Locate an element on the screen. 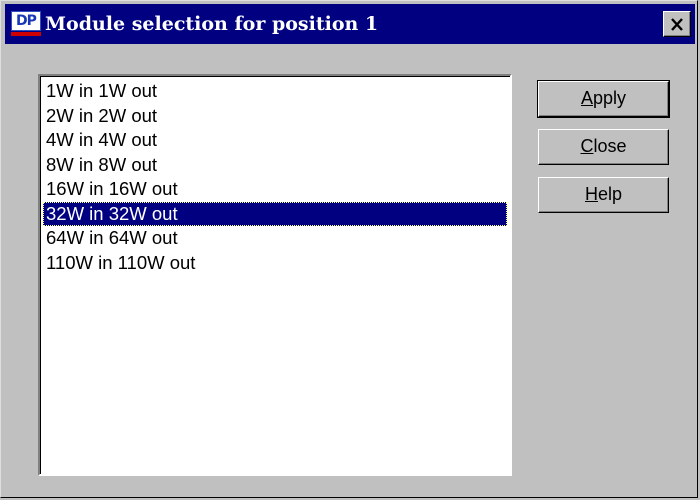  list-item: 16W in 16W out is located at coordinates (275, 189).